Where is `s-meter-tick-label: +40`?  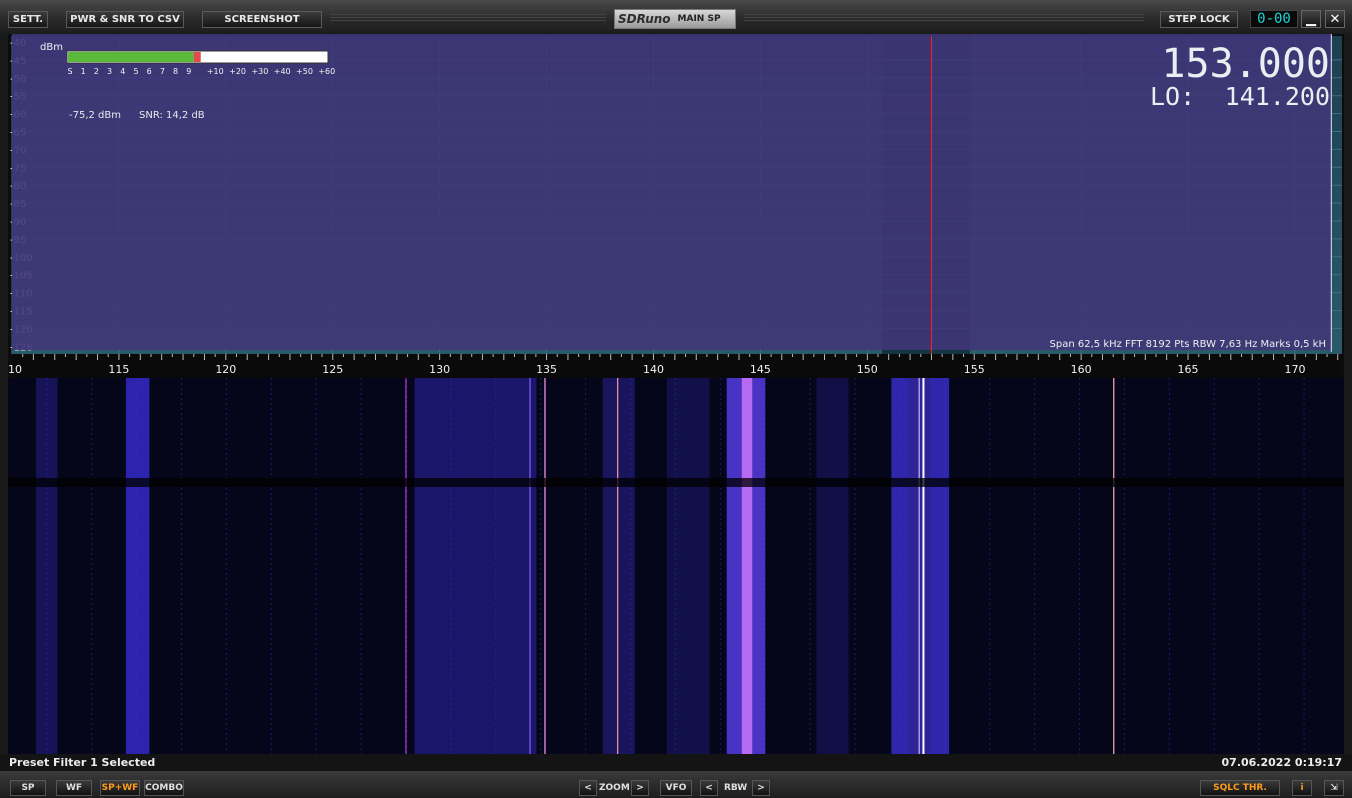
s-meter-tick-label: +40 is located at coordinates (282, 71).